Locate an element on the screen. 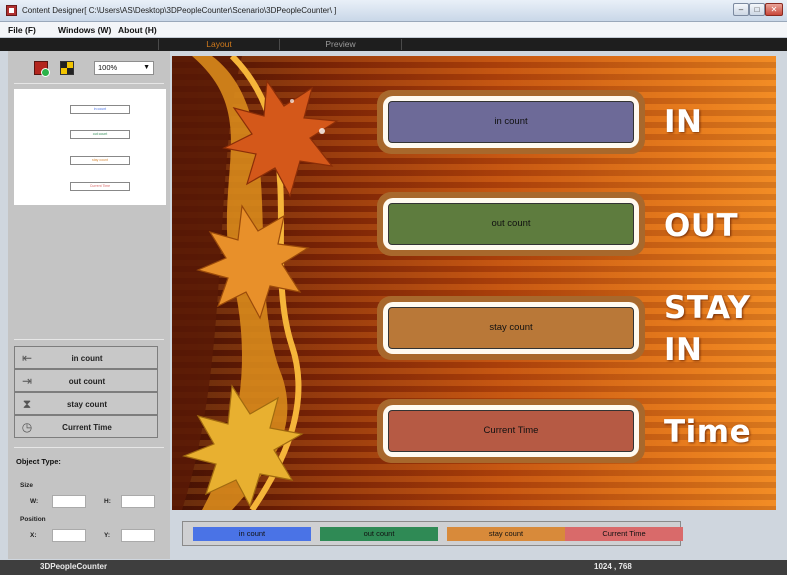 The image size is (787, 575). minimize-button: – is located at coordinates (741, 9).